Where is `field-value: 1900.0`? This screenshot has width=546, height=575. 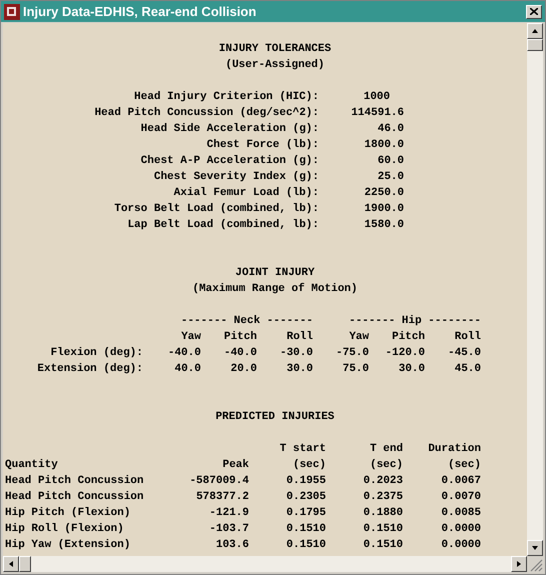
field-value: 1900.0 is located at coordinates (383, 209).